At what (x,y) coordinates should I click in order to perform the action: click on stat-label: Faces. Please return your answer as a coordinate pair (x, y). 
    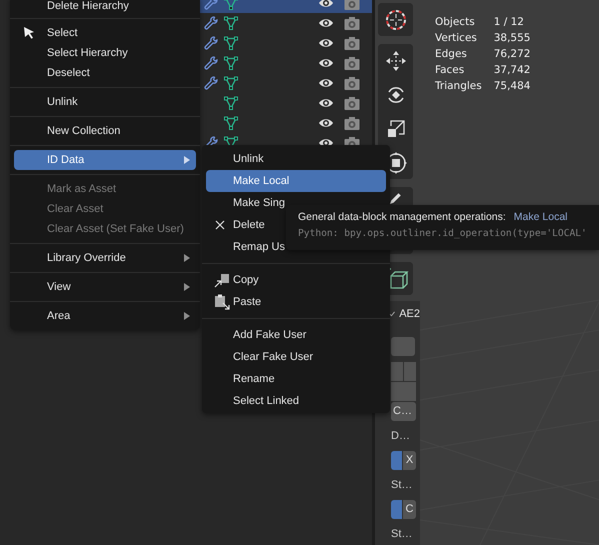
    Looking at the image, I should click on (450, 70).